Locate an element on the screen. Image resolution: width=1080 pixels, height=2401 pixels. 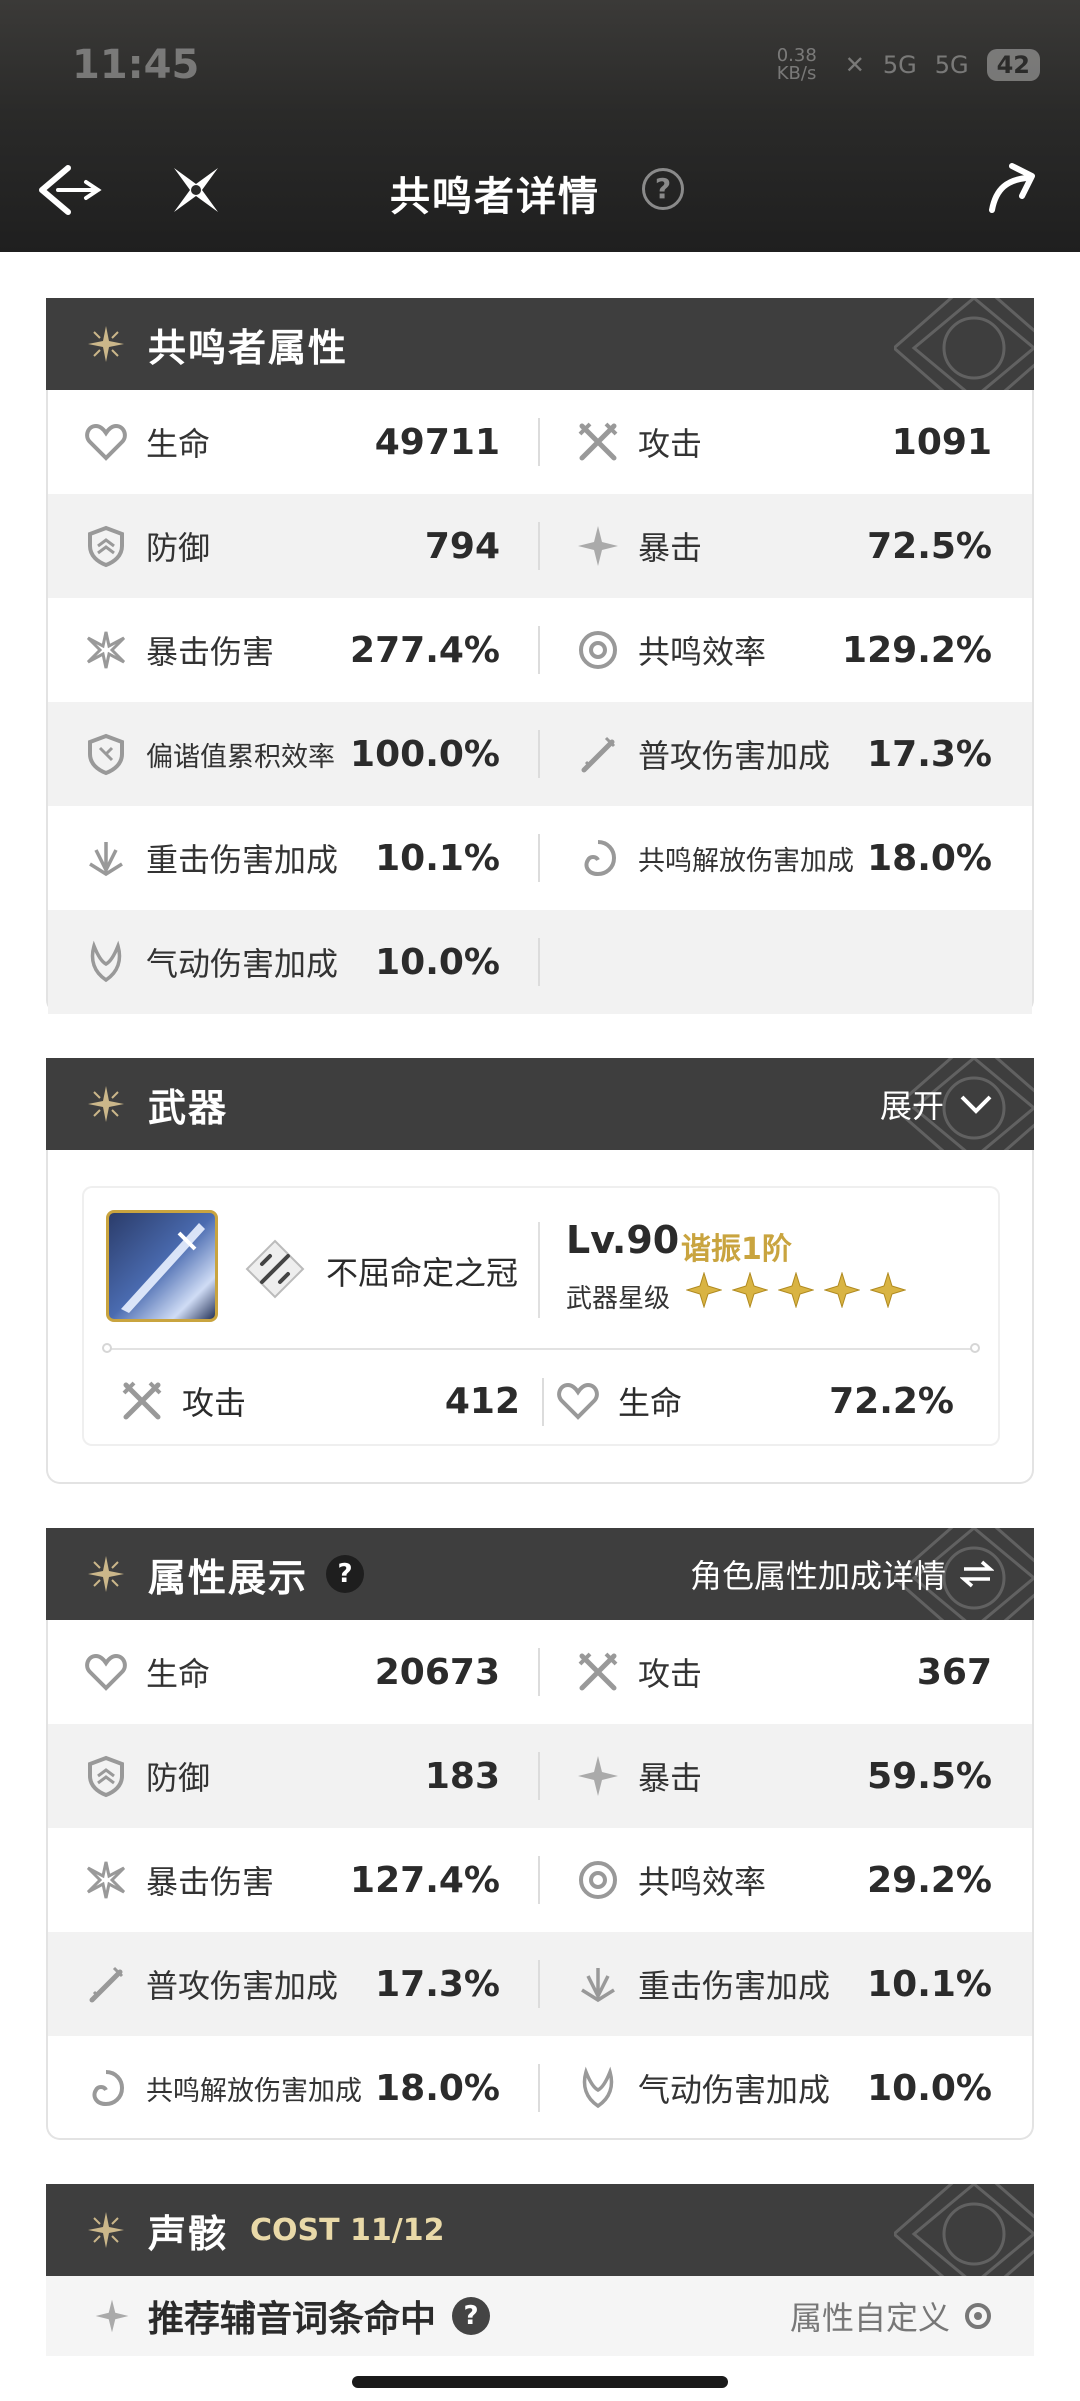
weapon-sync-rank: 谐振1阶 is located at coordinates (736, 1249).